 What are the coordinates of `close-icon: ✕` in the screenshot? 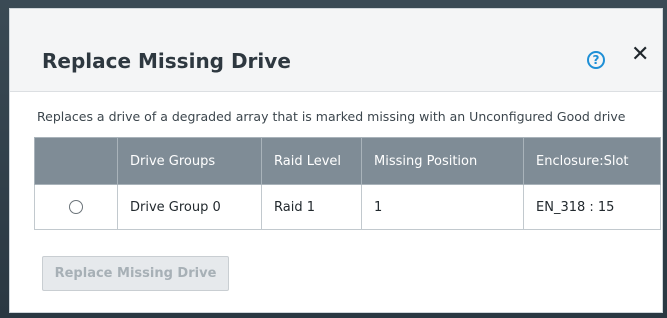 It's located at (640, 55).